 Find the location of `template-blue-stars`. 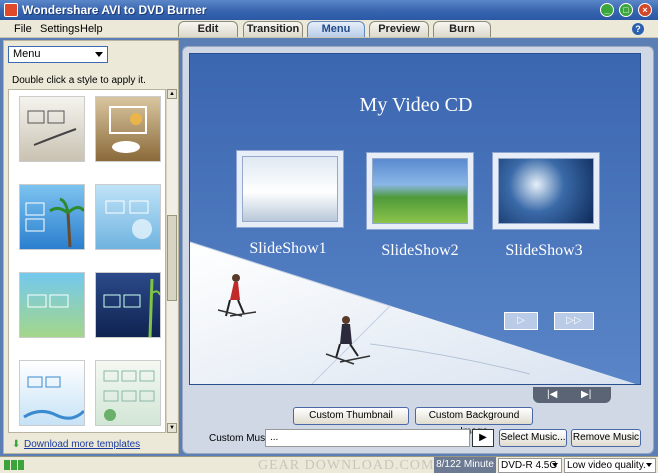

template-blue-stars is located at coordinates (52, 393).